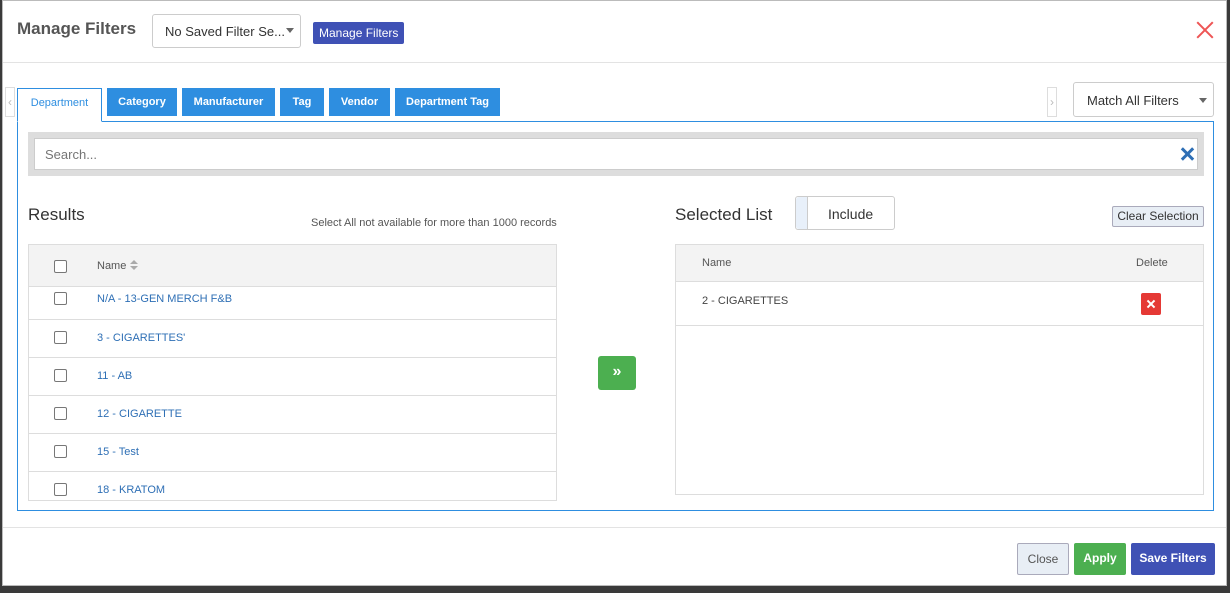 The width and height of the screenshot is (1230, 593). Describe the element at coordinates (359, 33) in the screenshot. I see `manage-filters-button: Manage Filters` at that location.